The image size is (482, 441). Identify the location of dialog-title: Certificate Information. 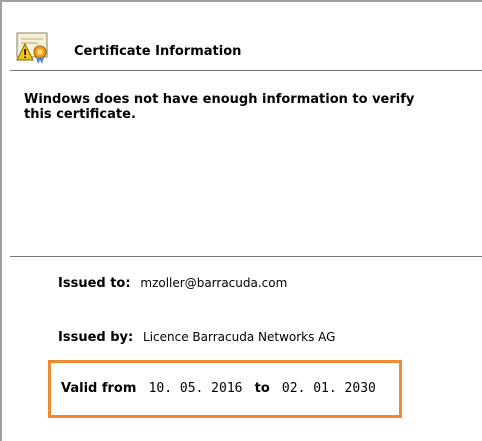
(158, 51).